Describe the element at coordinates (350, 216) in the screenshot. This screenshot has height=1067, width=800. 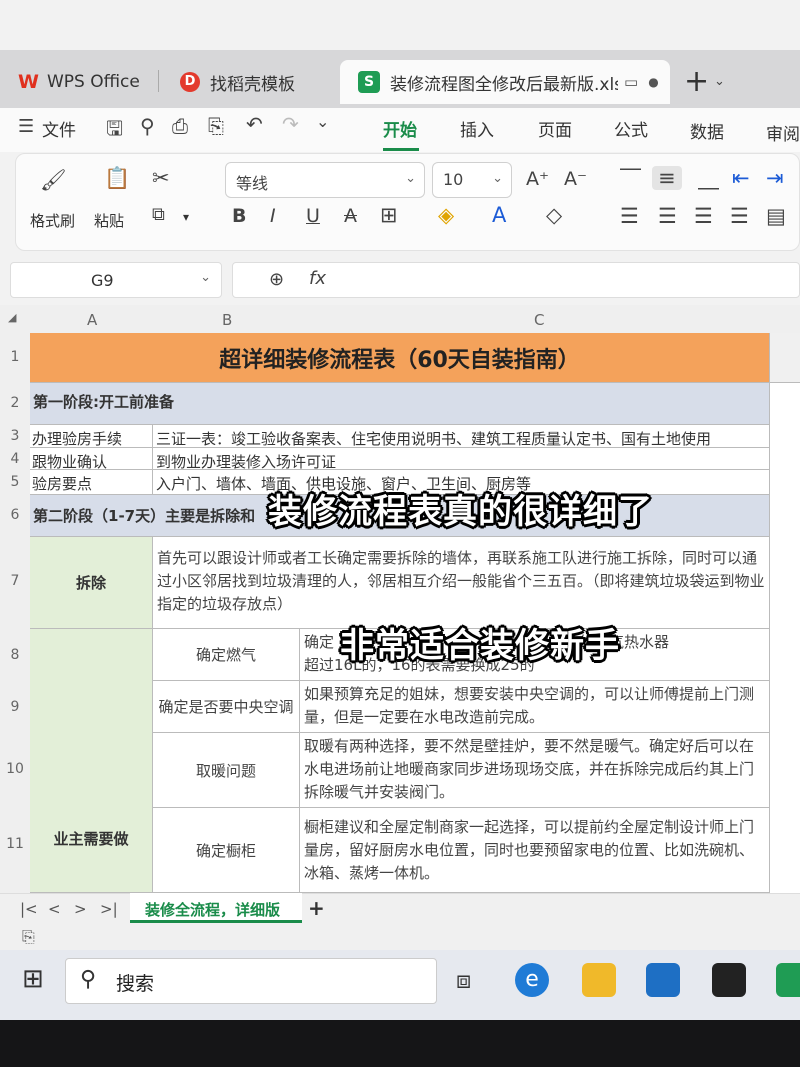
I see `strikethrough-button: A` at that location.